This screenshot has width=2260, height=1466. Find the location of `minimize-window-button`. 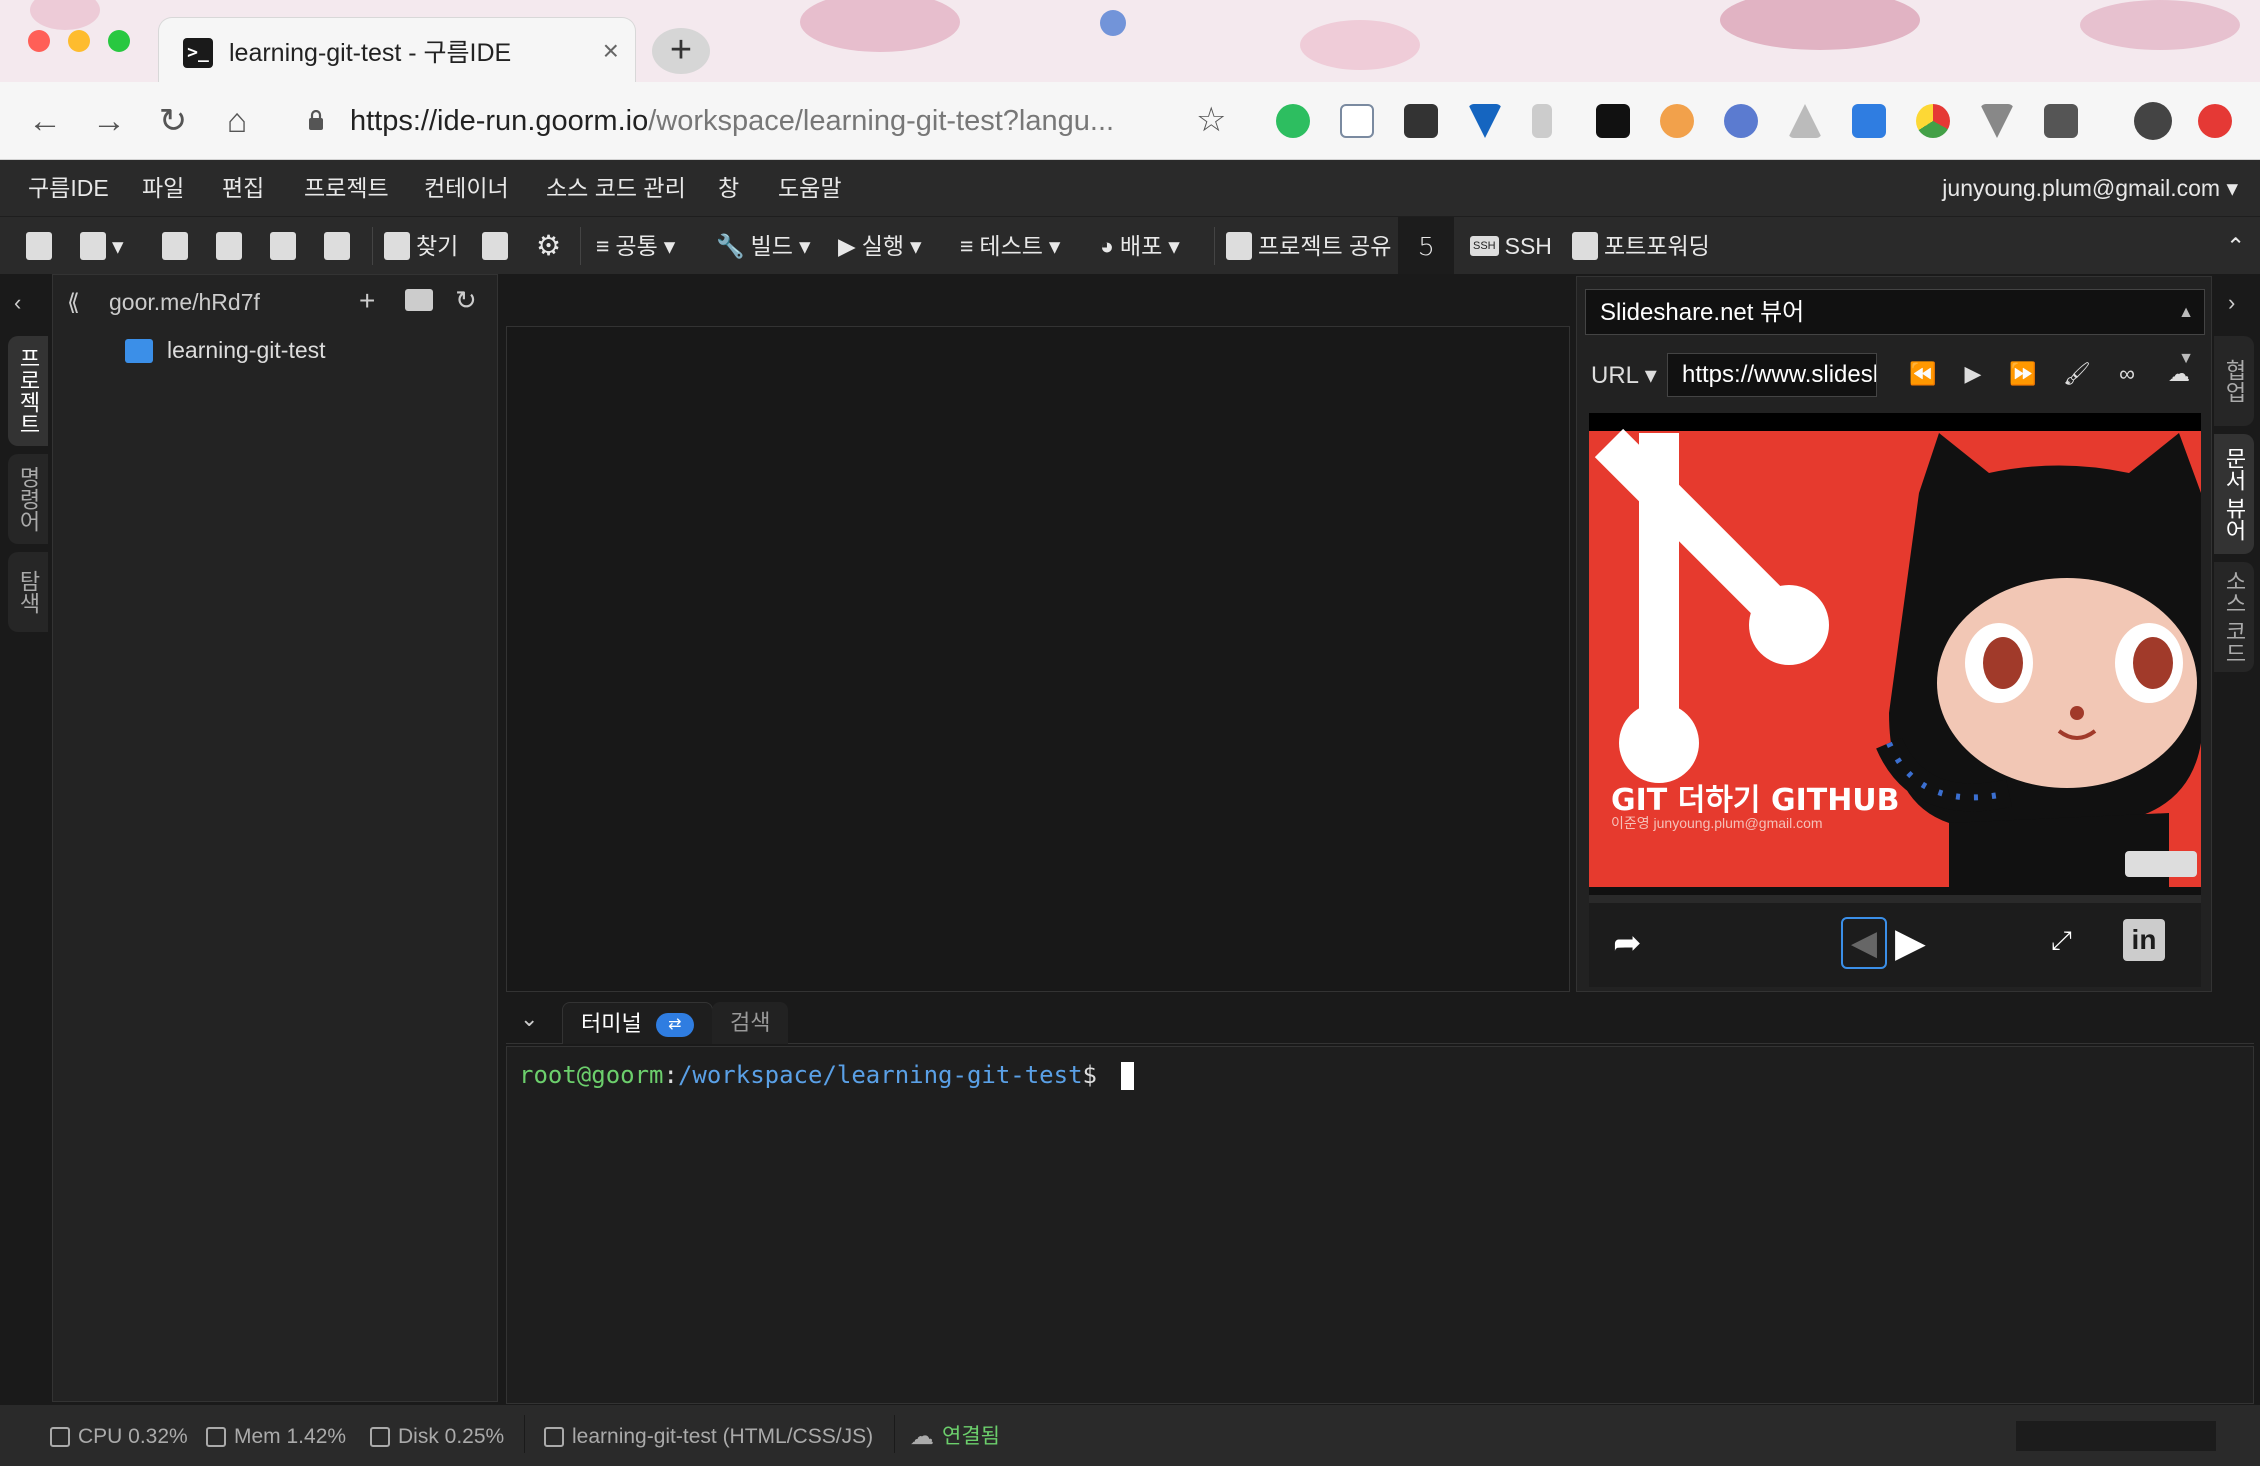

minimize-window-button is located at coordinates (79, 41).